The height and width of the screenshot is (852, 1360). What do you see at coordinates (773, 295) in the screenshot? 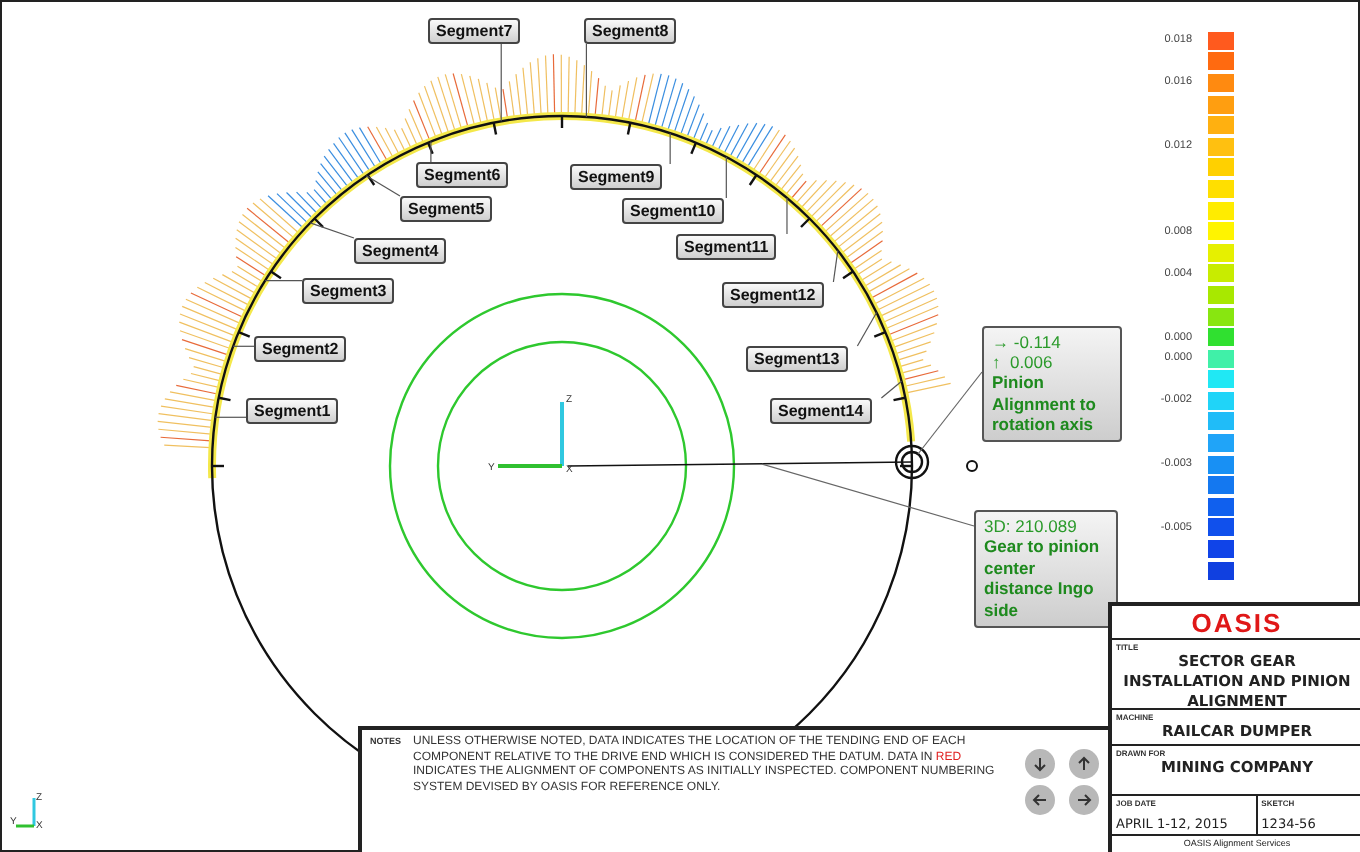
I see `segment-label: Segment12` at bounding box center [773, 295].